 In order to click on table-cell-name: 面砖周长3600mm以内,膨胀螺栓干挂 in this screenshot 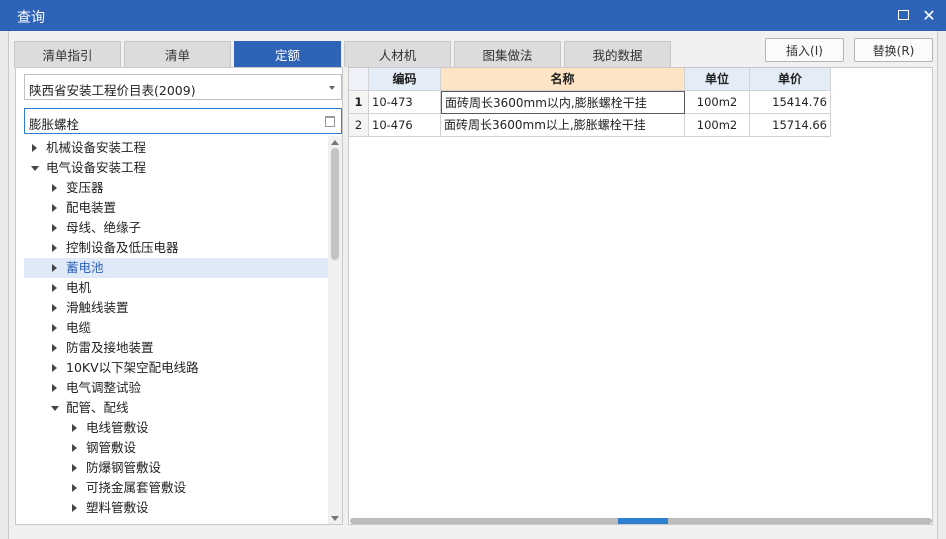, I will do `click(563, 102)`.